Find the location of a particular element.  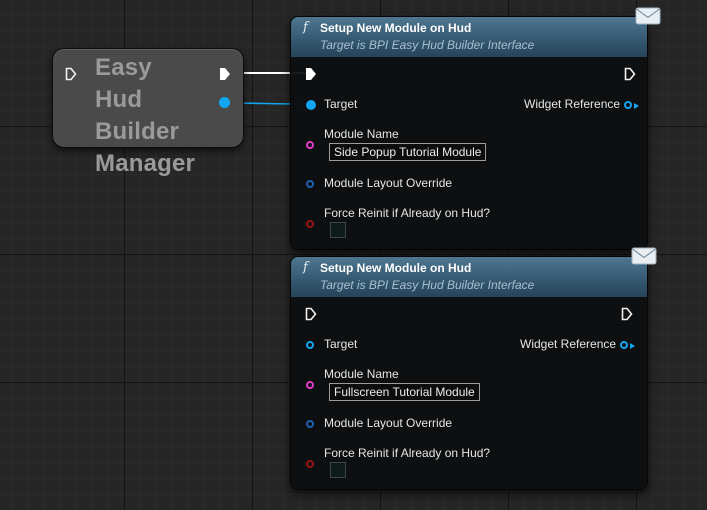

manager-title-line-2: Builder is located at coordinates (137, 131).